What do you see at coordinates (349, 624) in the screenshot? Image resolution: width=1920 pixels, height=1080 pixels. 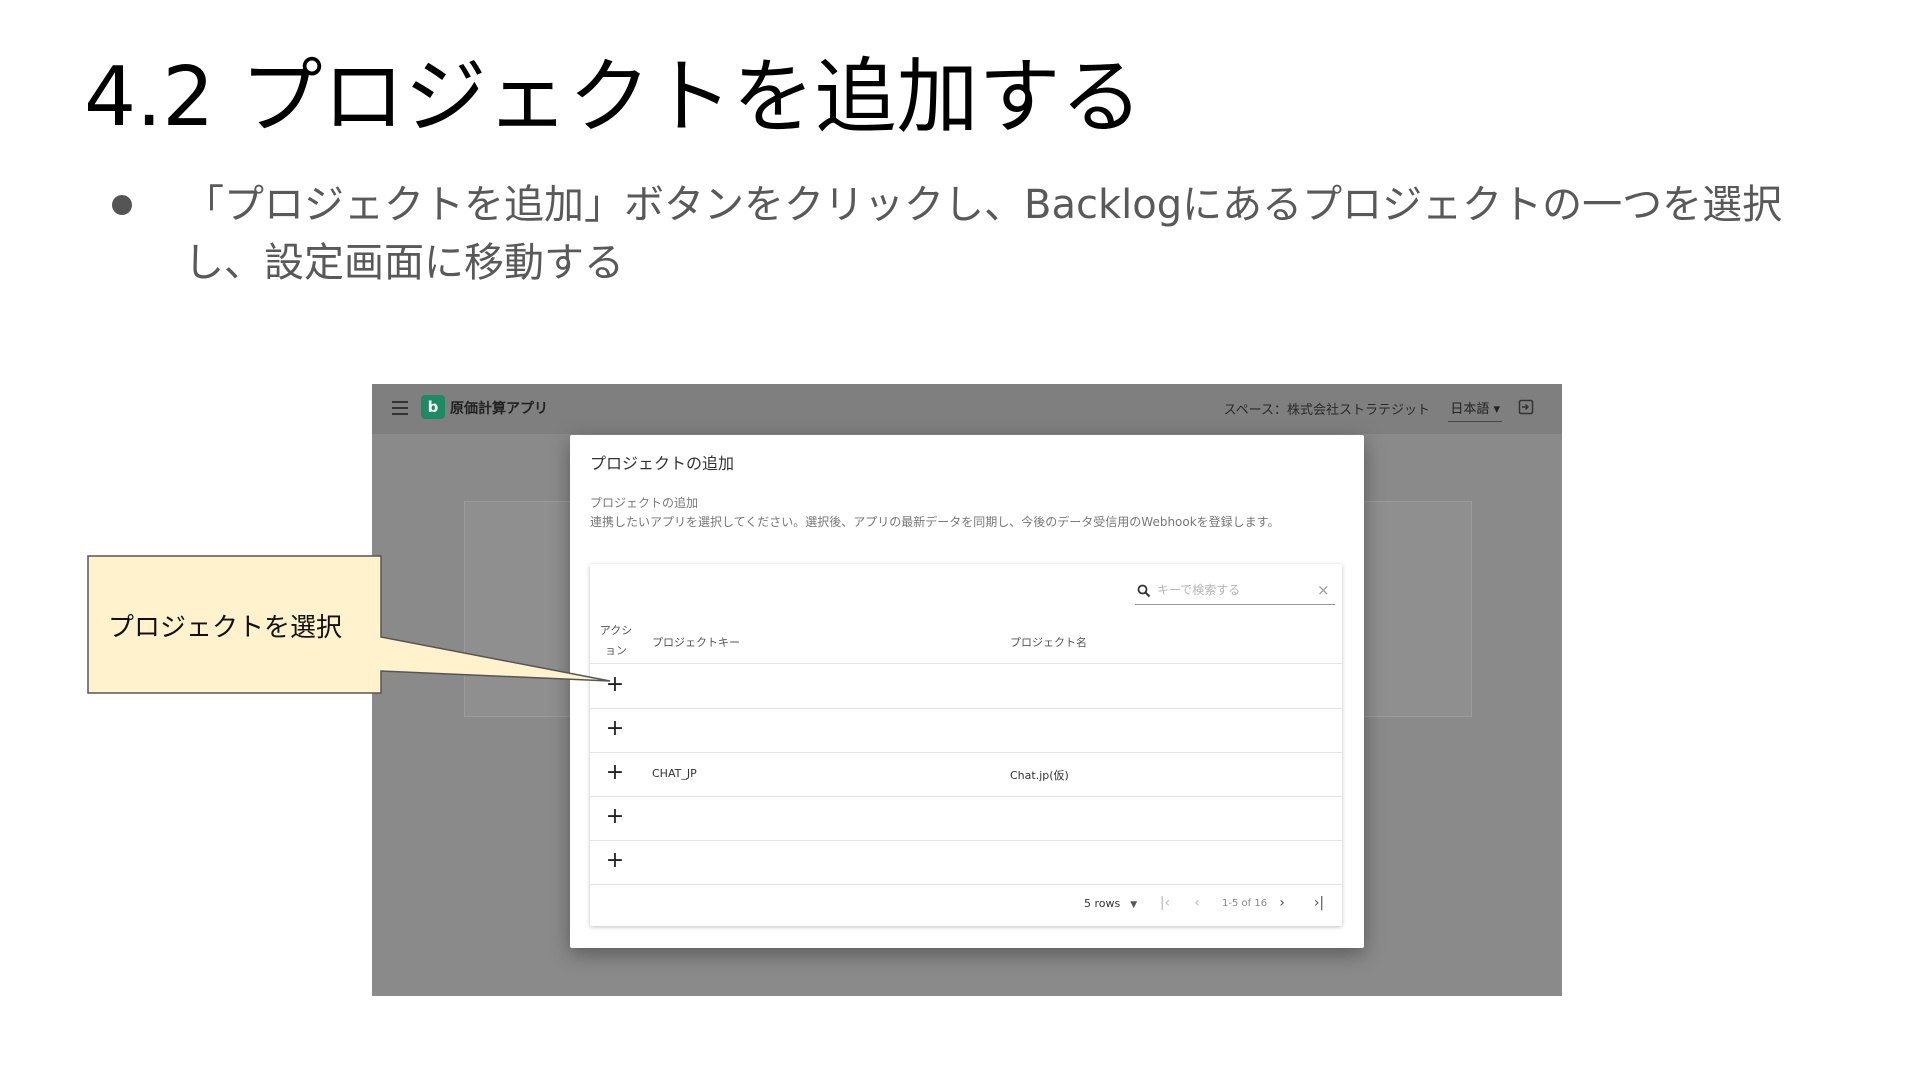 I see `callout-shape` at bounding box center [349, 624].